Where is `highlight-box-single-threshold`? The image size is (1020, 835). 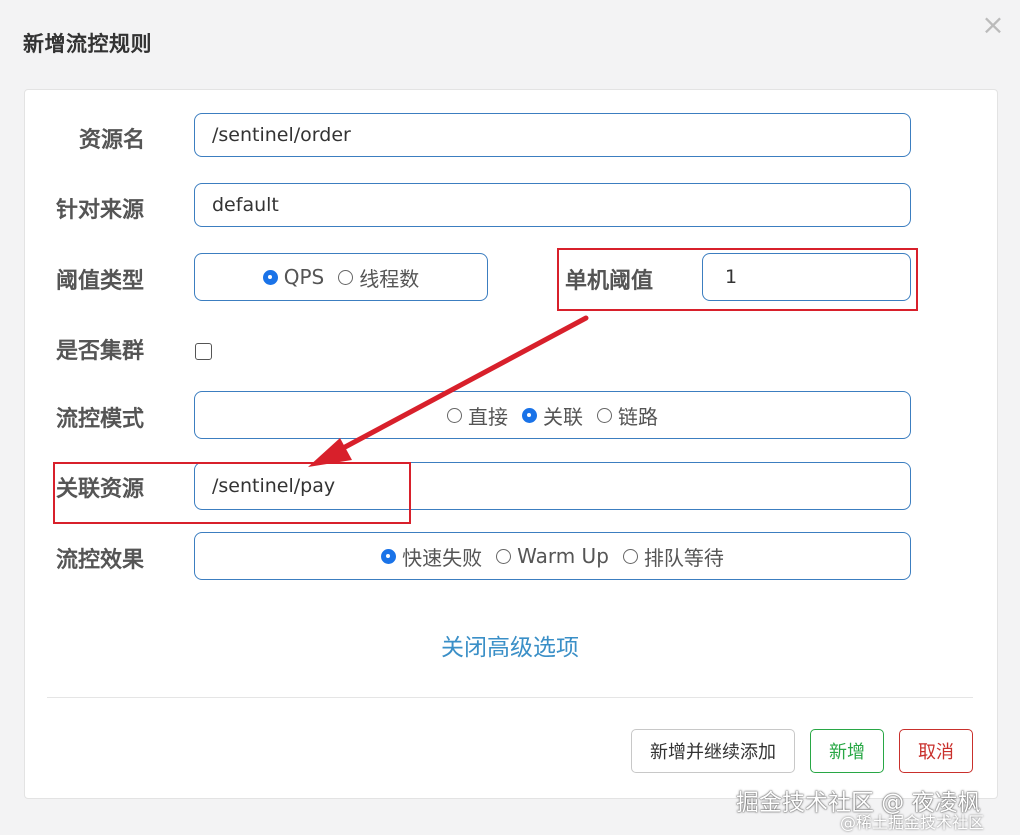
highlight-box-single-threshold is located at coordinates (737, 279).